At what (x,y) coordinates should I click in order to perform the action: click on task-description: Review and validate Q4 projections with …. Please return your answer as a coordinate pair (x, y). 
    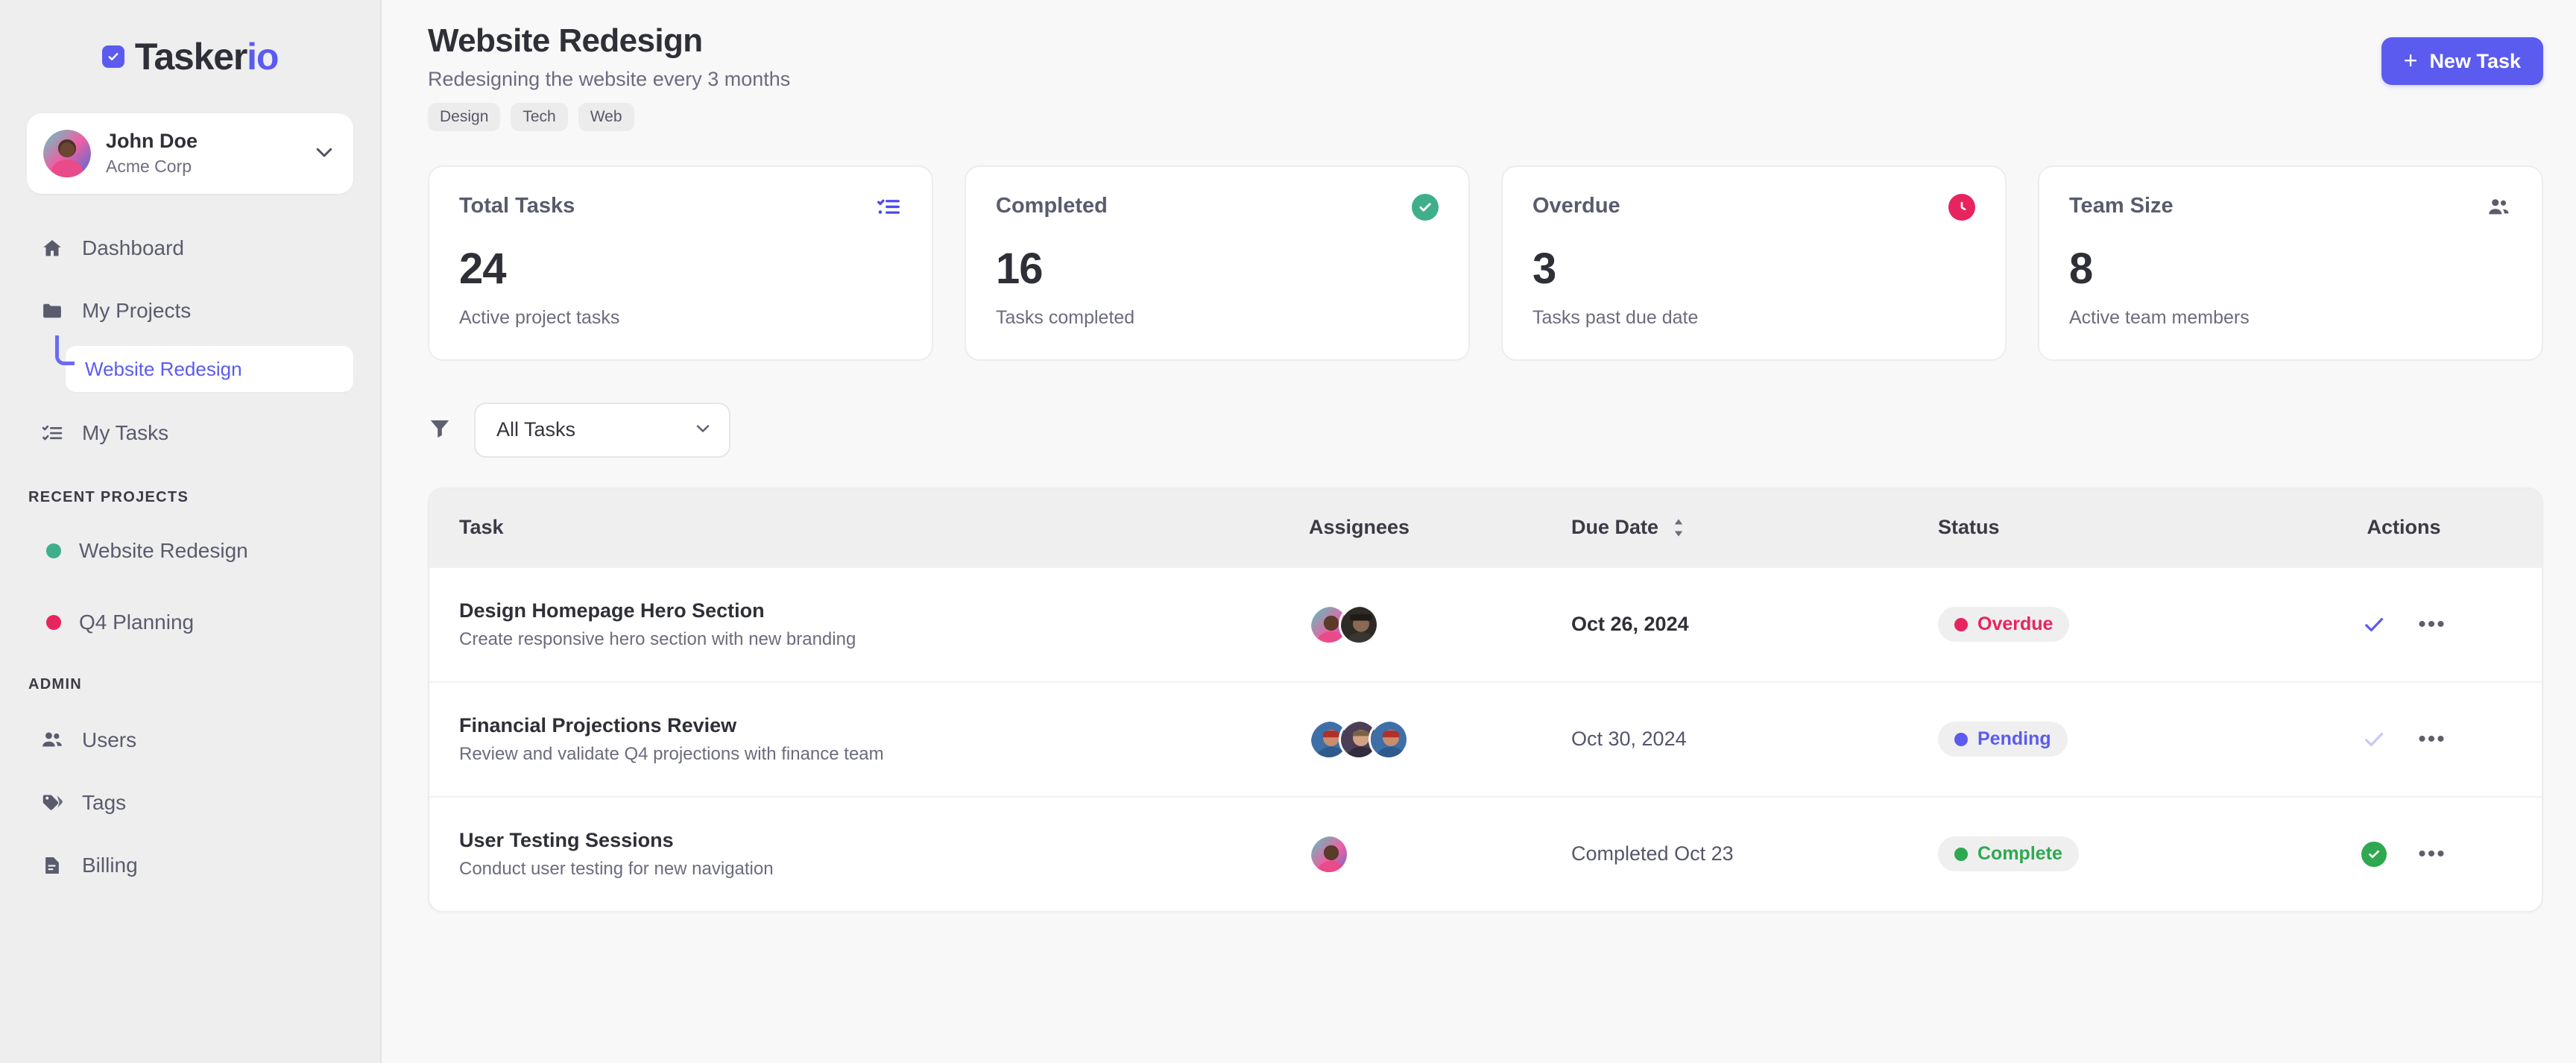
    Looking at the image, I should click on (671, 753).